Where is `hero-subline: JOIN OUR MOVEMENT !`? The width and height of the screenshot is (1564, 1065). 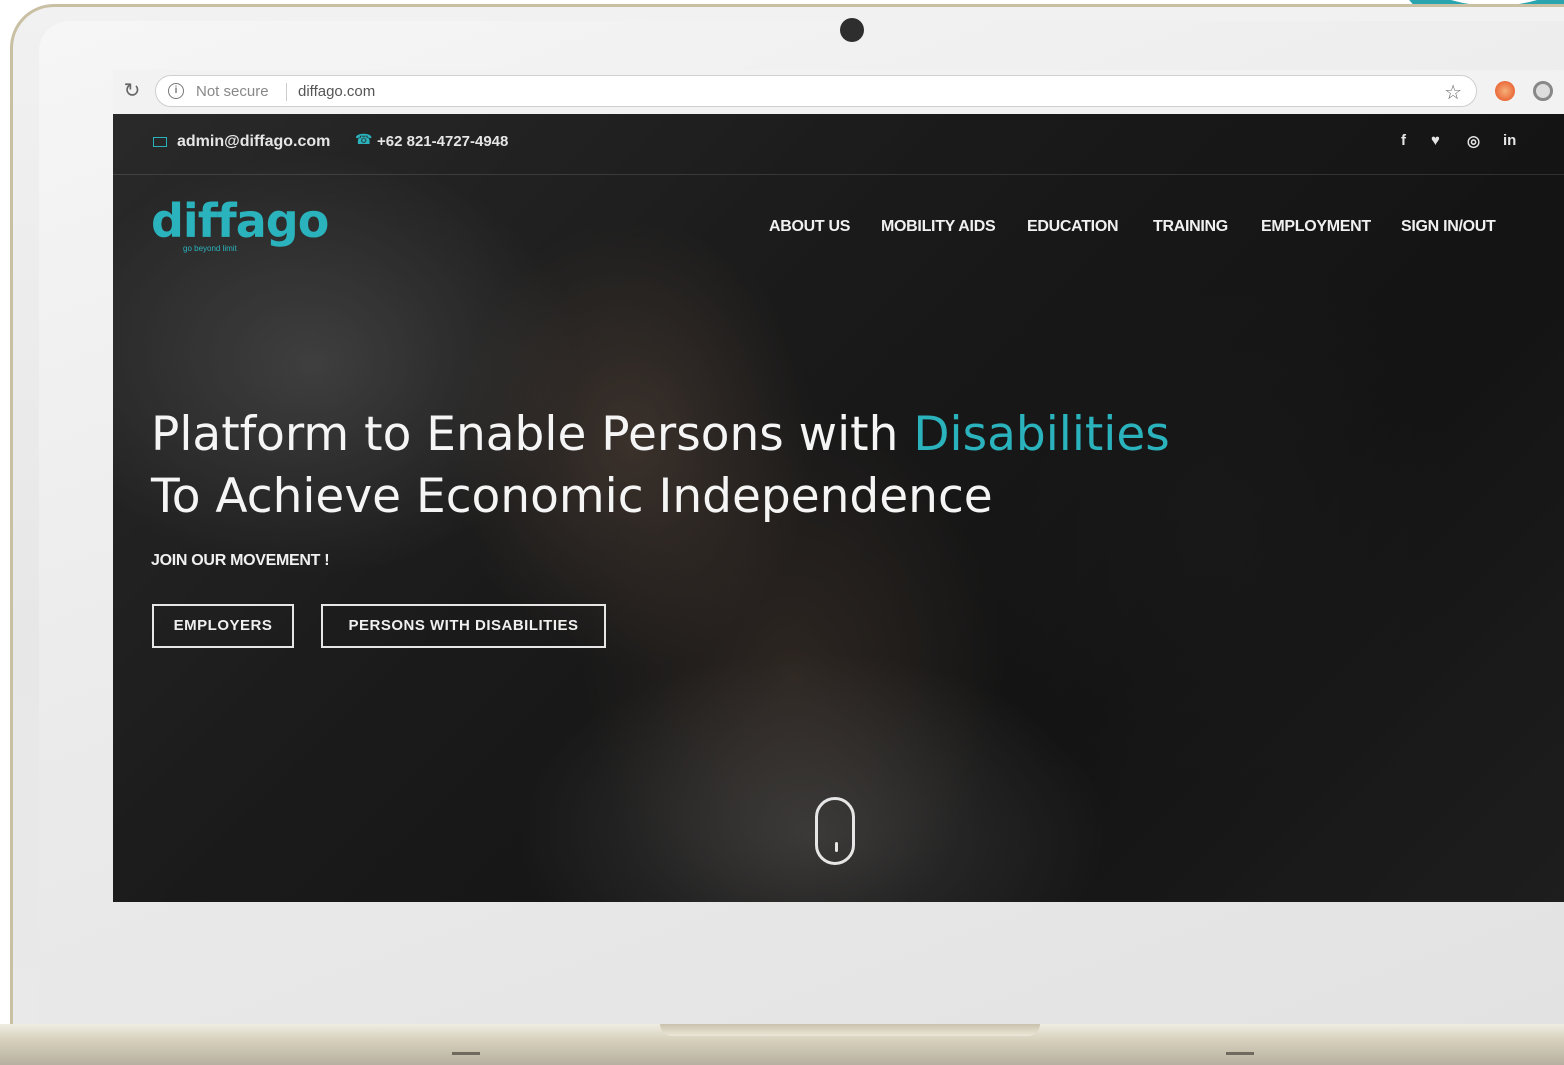 hero-subline: JOIN OUR MOVEMENT ! is located at coordinates (240, 560).